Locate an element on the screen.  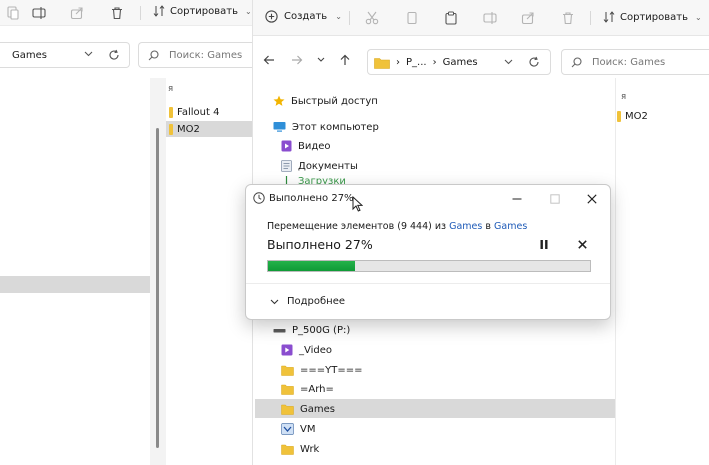
breadcrumb: › P_... › Games is located at coordinates (437, 62).